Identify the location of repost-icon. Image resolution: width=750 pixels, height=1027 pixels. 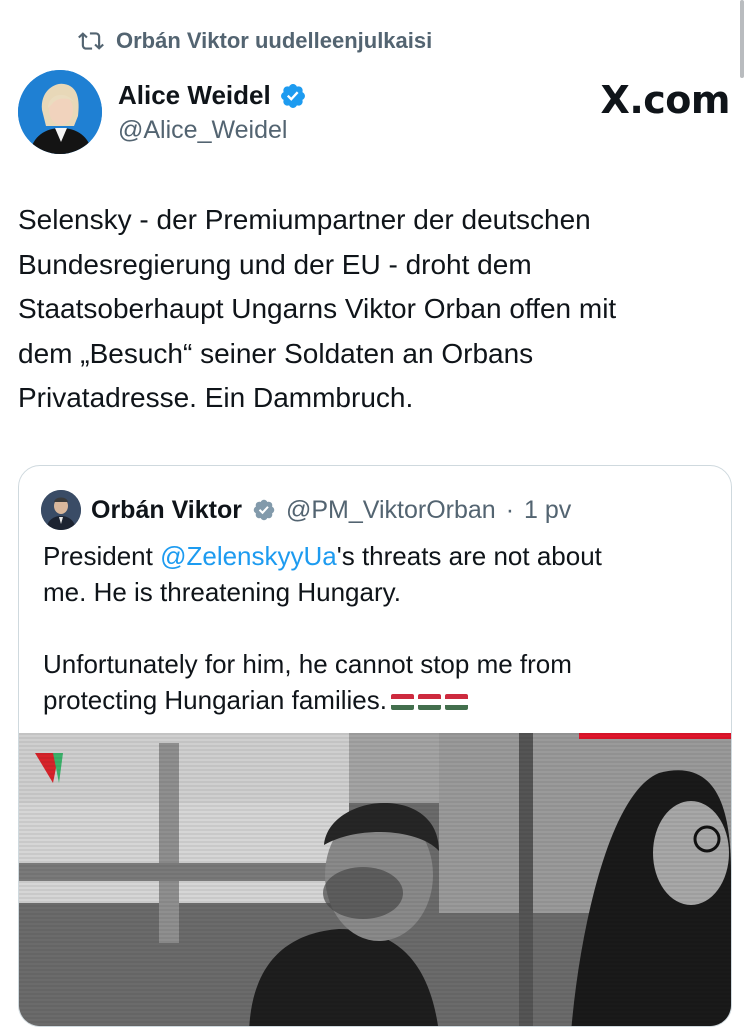
(91, 41).